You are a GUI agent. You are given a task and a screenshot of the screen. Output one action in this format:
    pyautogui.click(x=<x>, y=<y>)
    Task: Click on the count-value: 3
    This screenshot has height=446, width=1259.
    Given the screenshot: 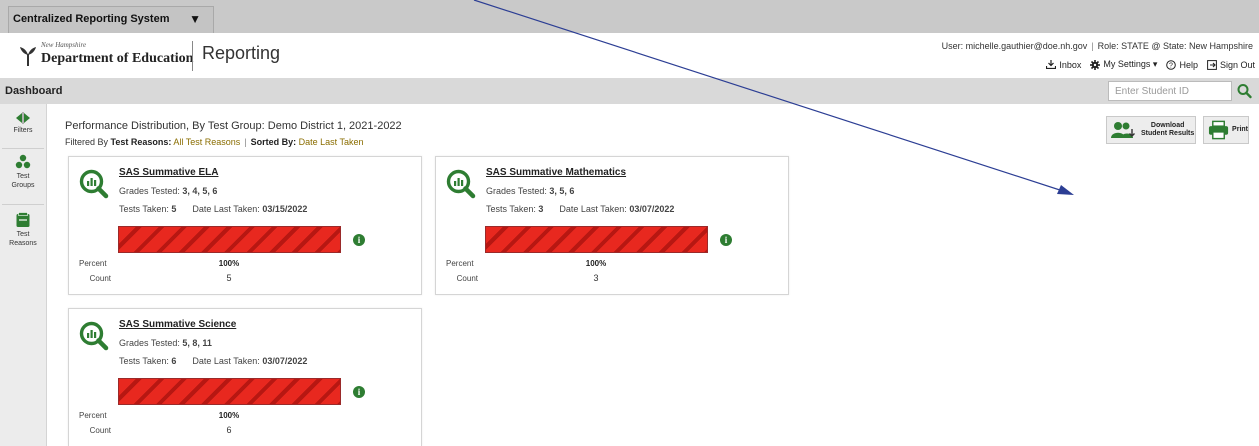 What is the action you would take?
    pyautogui.click(x=596, y=278)
    